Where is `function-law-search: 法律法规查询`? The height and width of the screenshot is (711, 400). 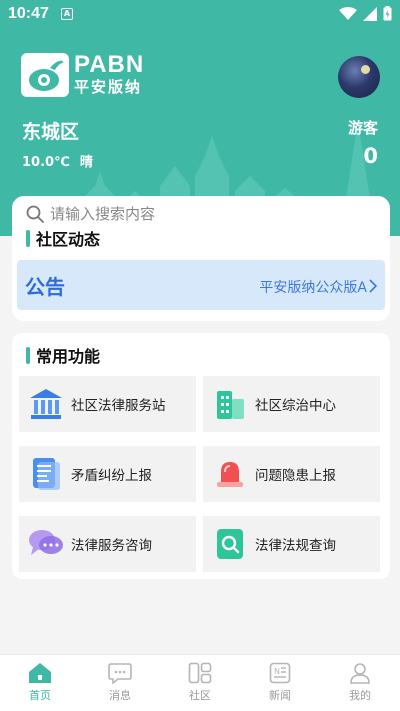 function-law-search: 法律法规查询 is located at coordinates (291, 544).